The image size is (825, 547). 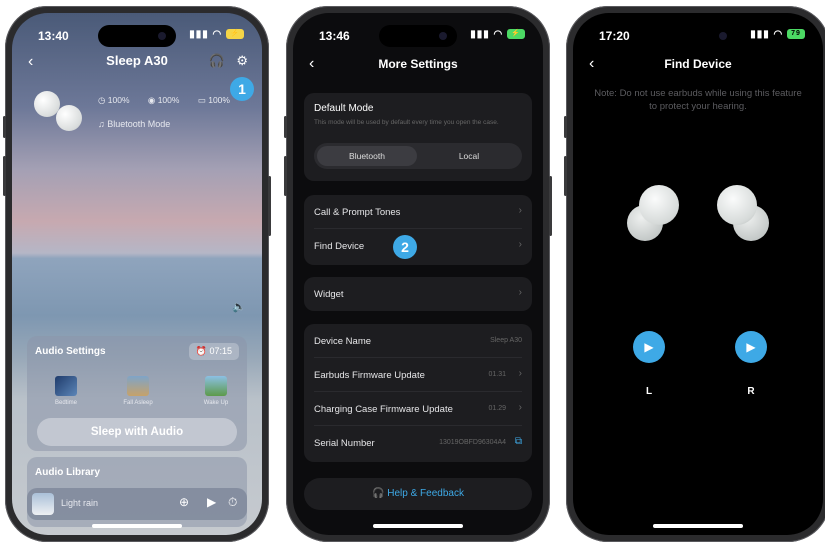 I want to click on mode-indicator: ♫ Bluetooth Mode, so click(x=134, y=124).